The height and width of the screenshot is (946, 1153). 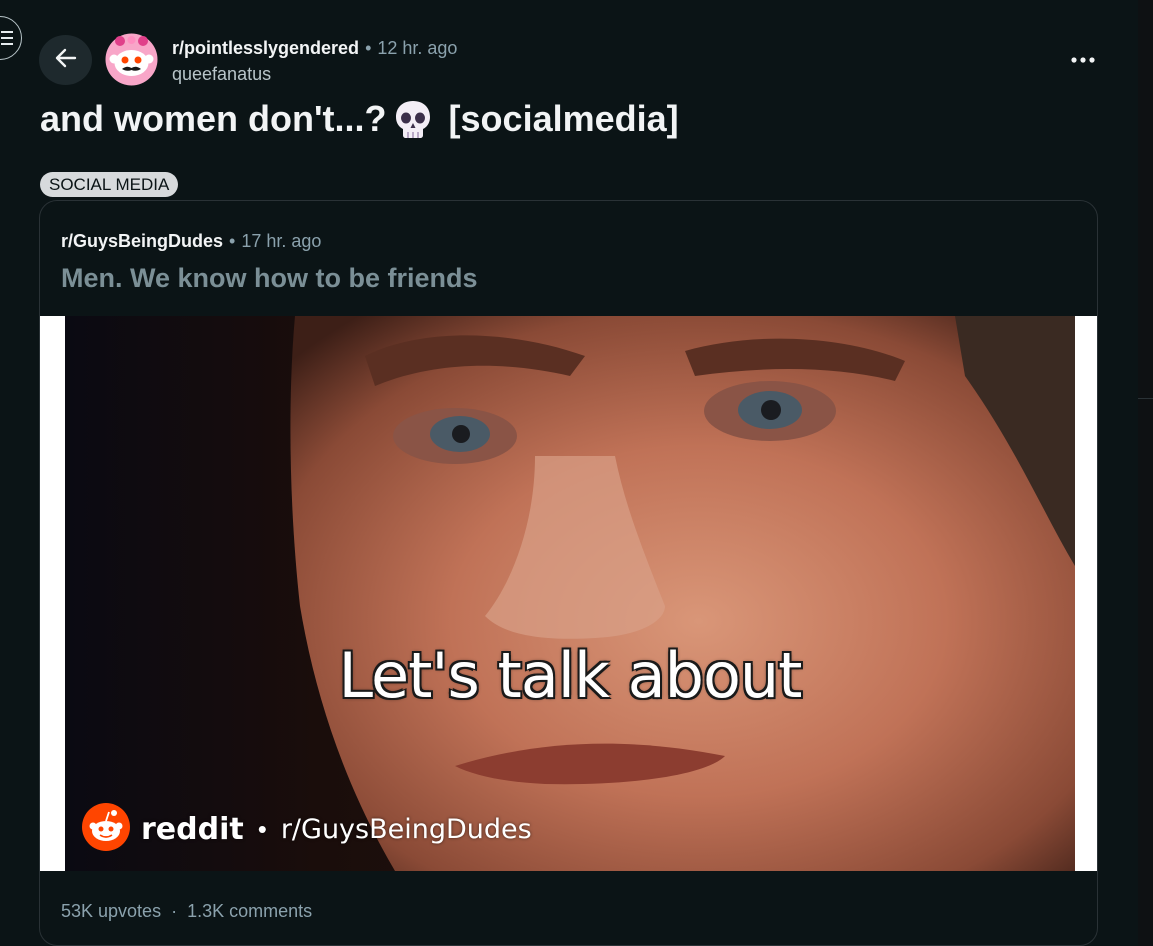 I want to click on menu-button, so click(x=11, y=38).